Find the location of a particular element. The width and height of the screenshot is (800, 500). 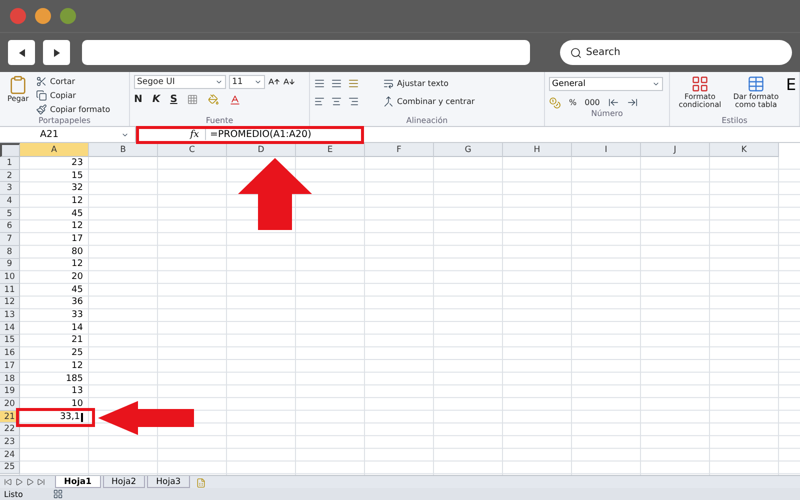

column-header: A is located at coordinates (54, 150).